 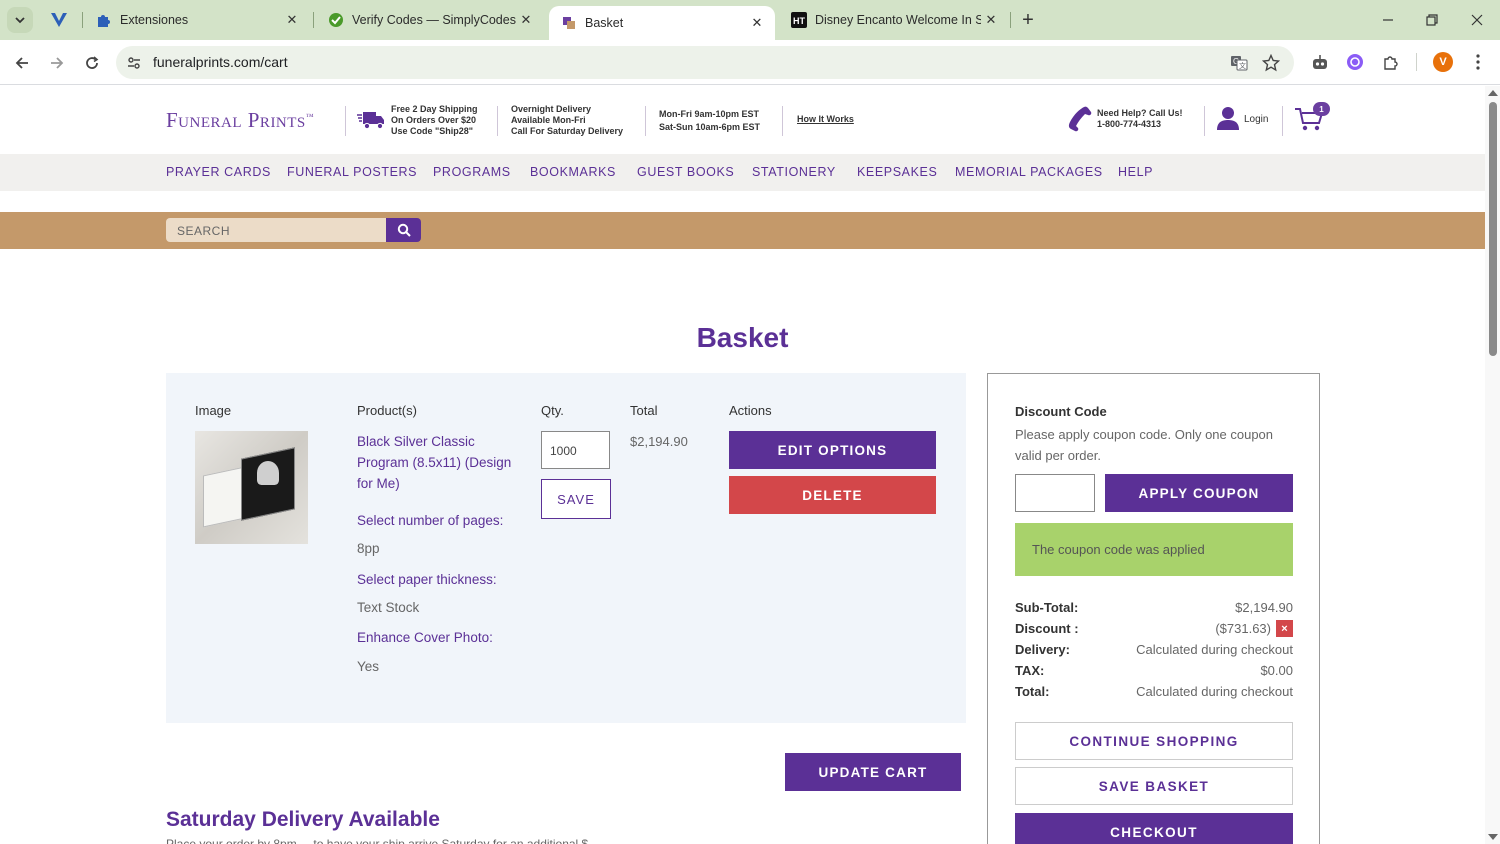 What do you see at coordinates (1055, 493) in the screenshot?
I see `coupon-input` at bounding box center [1055, 493].